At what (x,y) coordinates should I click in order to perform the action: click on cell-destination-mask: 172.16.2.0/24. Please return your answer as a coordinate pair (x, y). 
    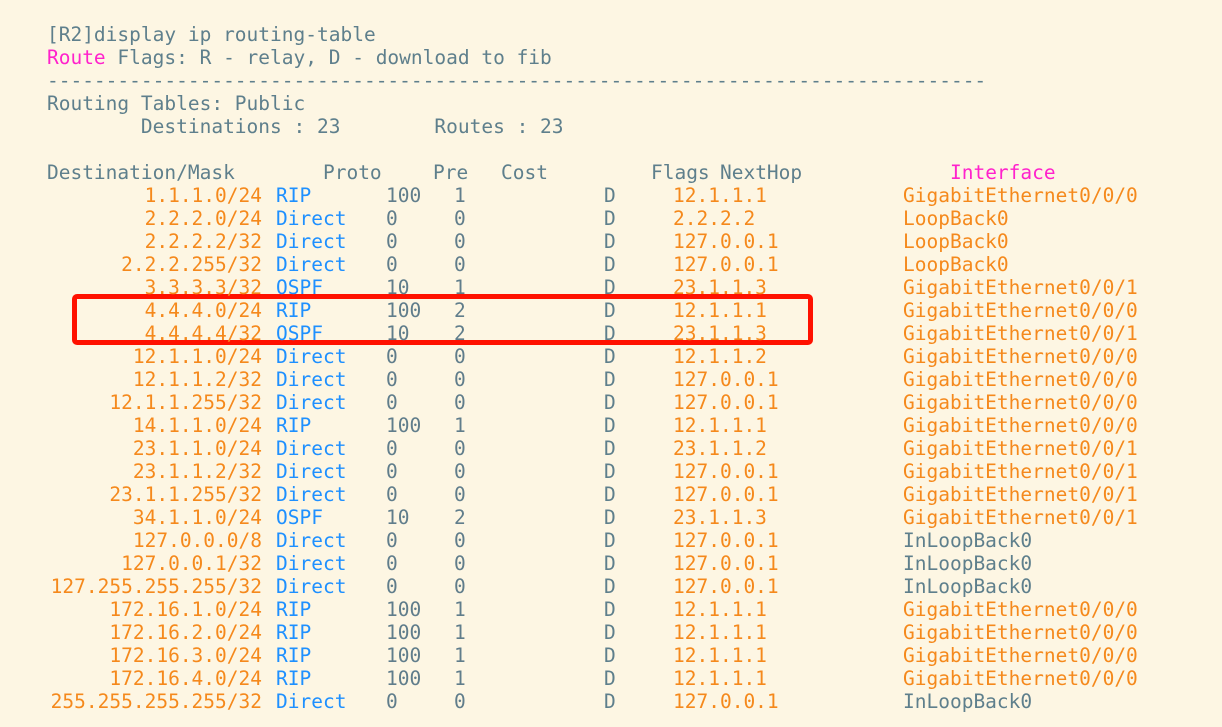
    Looking at the image, I should click on (185, 632).